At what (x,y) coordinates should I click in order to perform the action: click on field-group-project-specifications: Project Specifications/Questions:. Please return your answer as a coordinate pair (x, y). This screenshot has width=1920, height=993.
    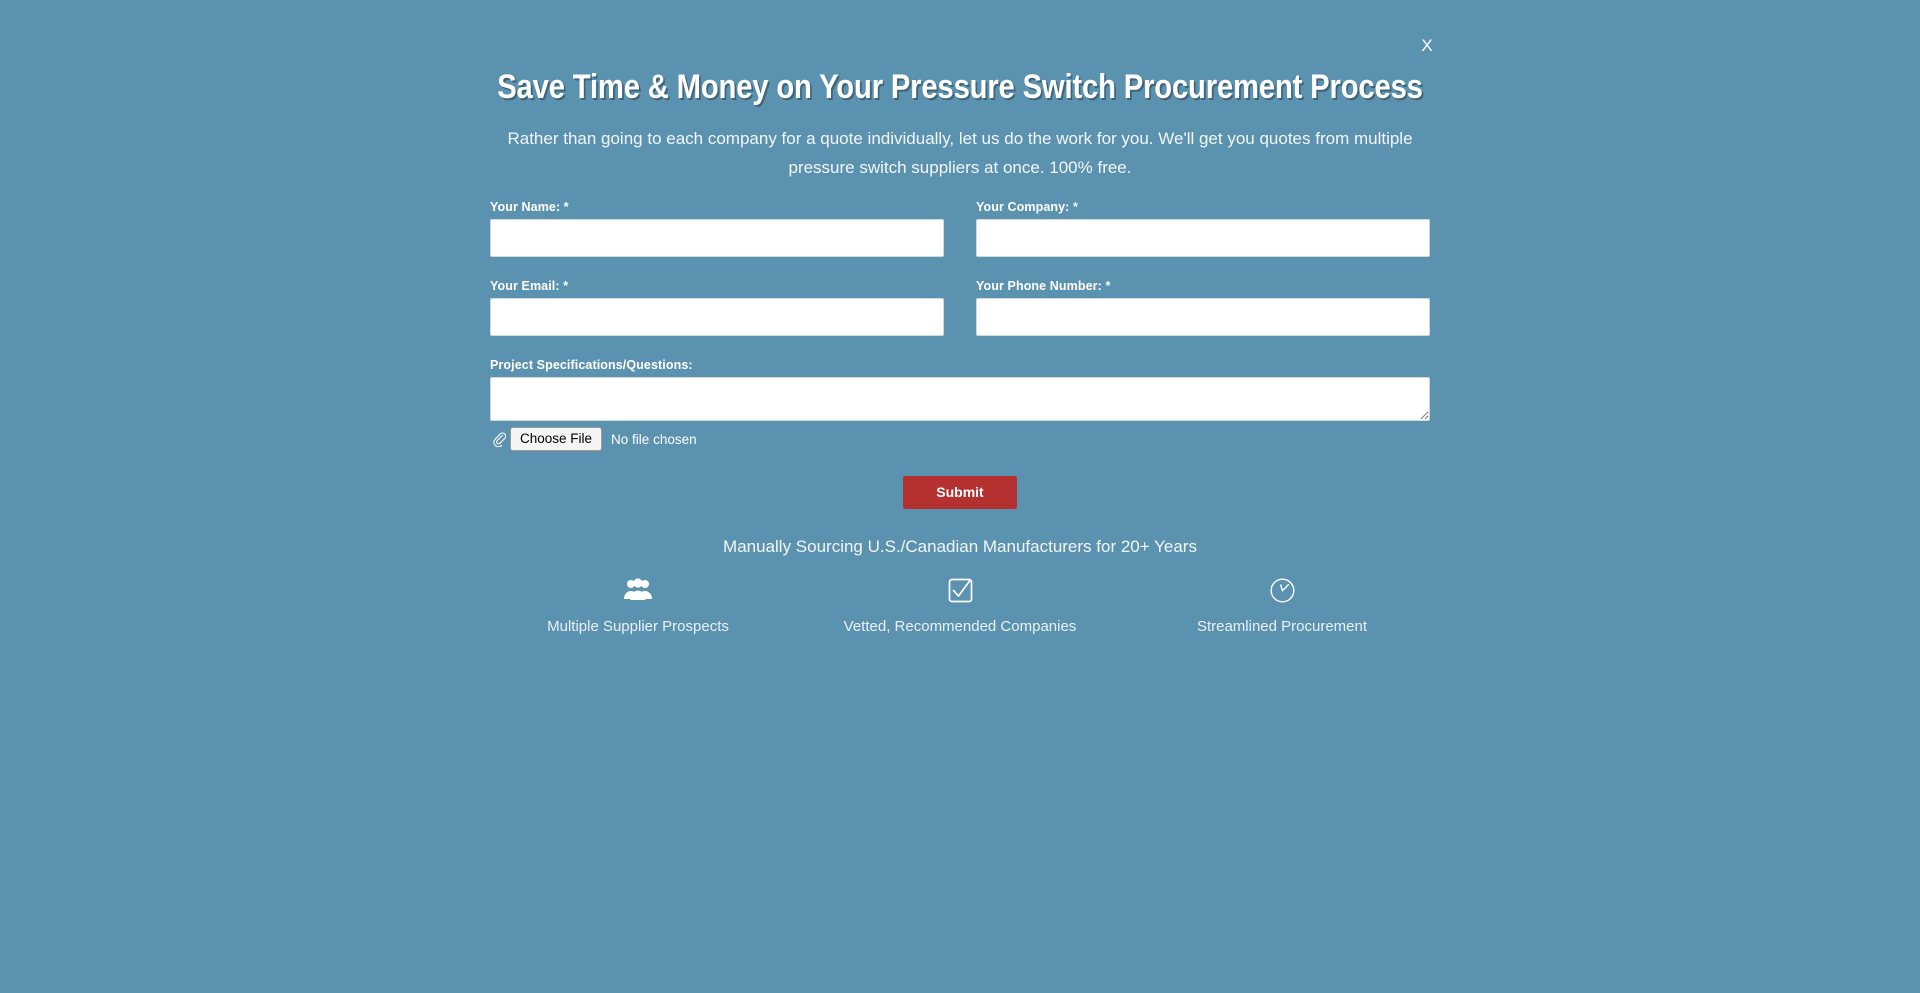
    Looking at the image, I should click on (960, 389).